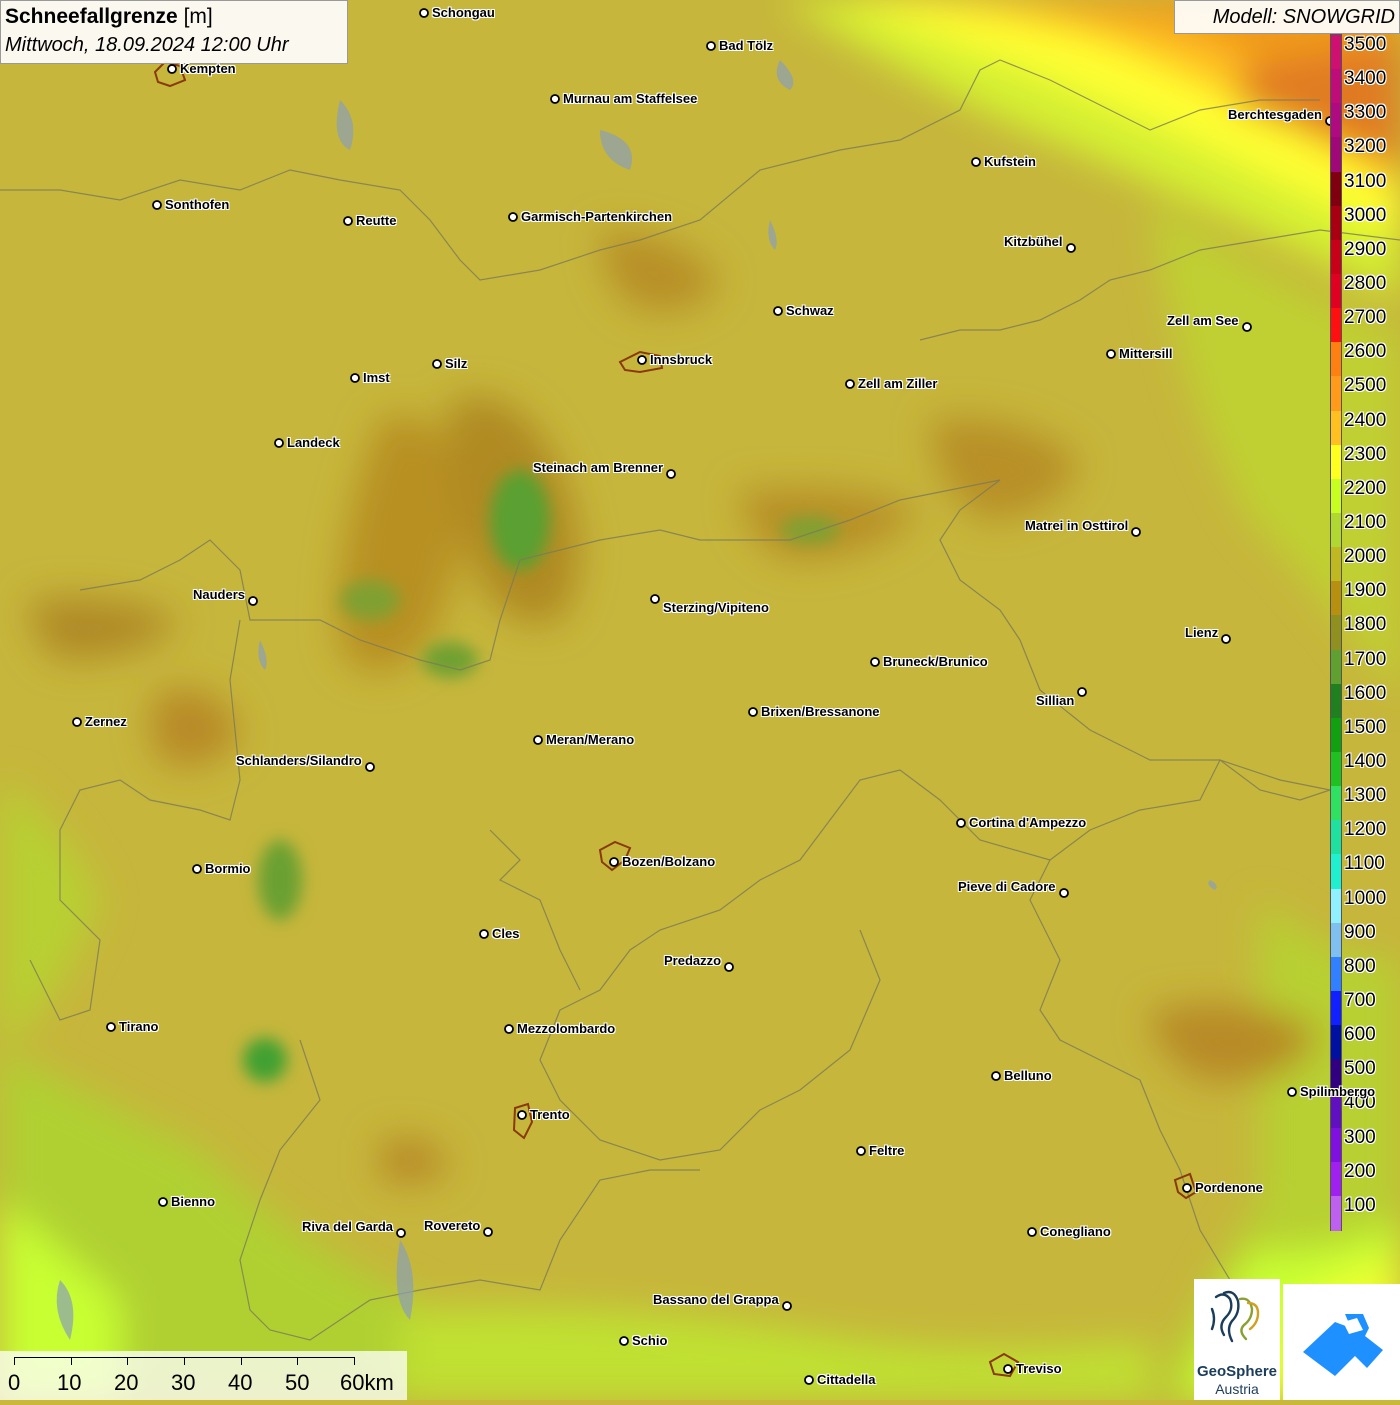 The image size is (1400, 1405). What do you see at coordinates (1275, 114) in the screenshot?
I see `city-label: Berchtesgaden` at bounding box center [1275, 114].